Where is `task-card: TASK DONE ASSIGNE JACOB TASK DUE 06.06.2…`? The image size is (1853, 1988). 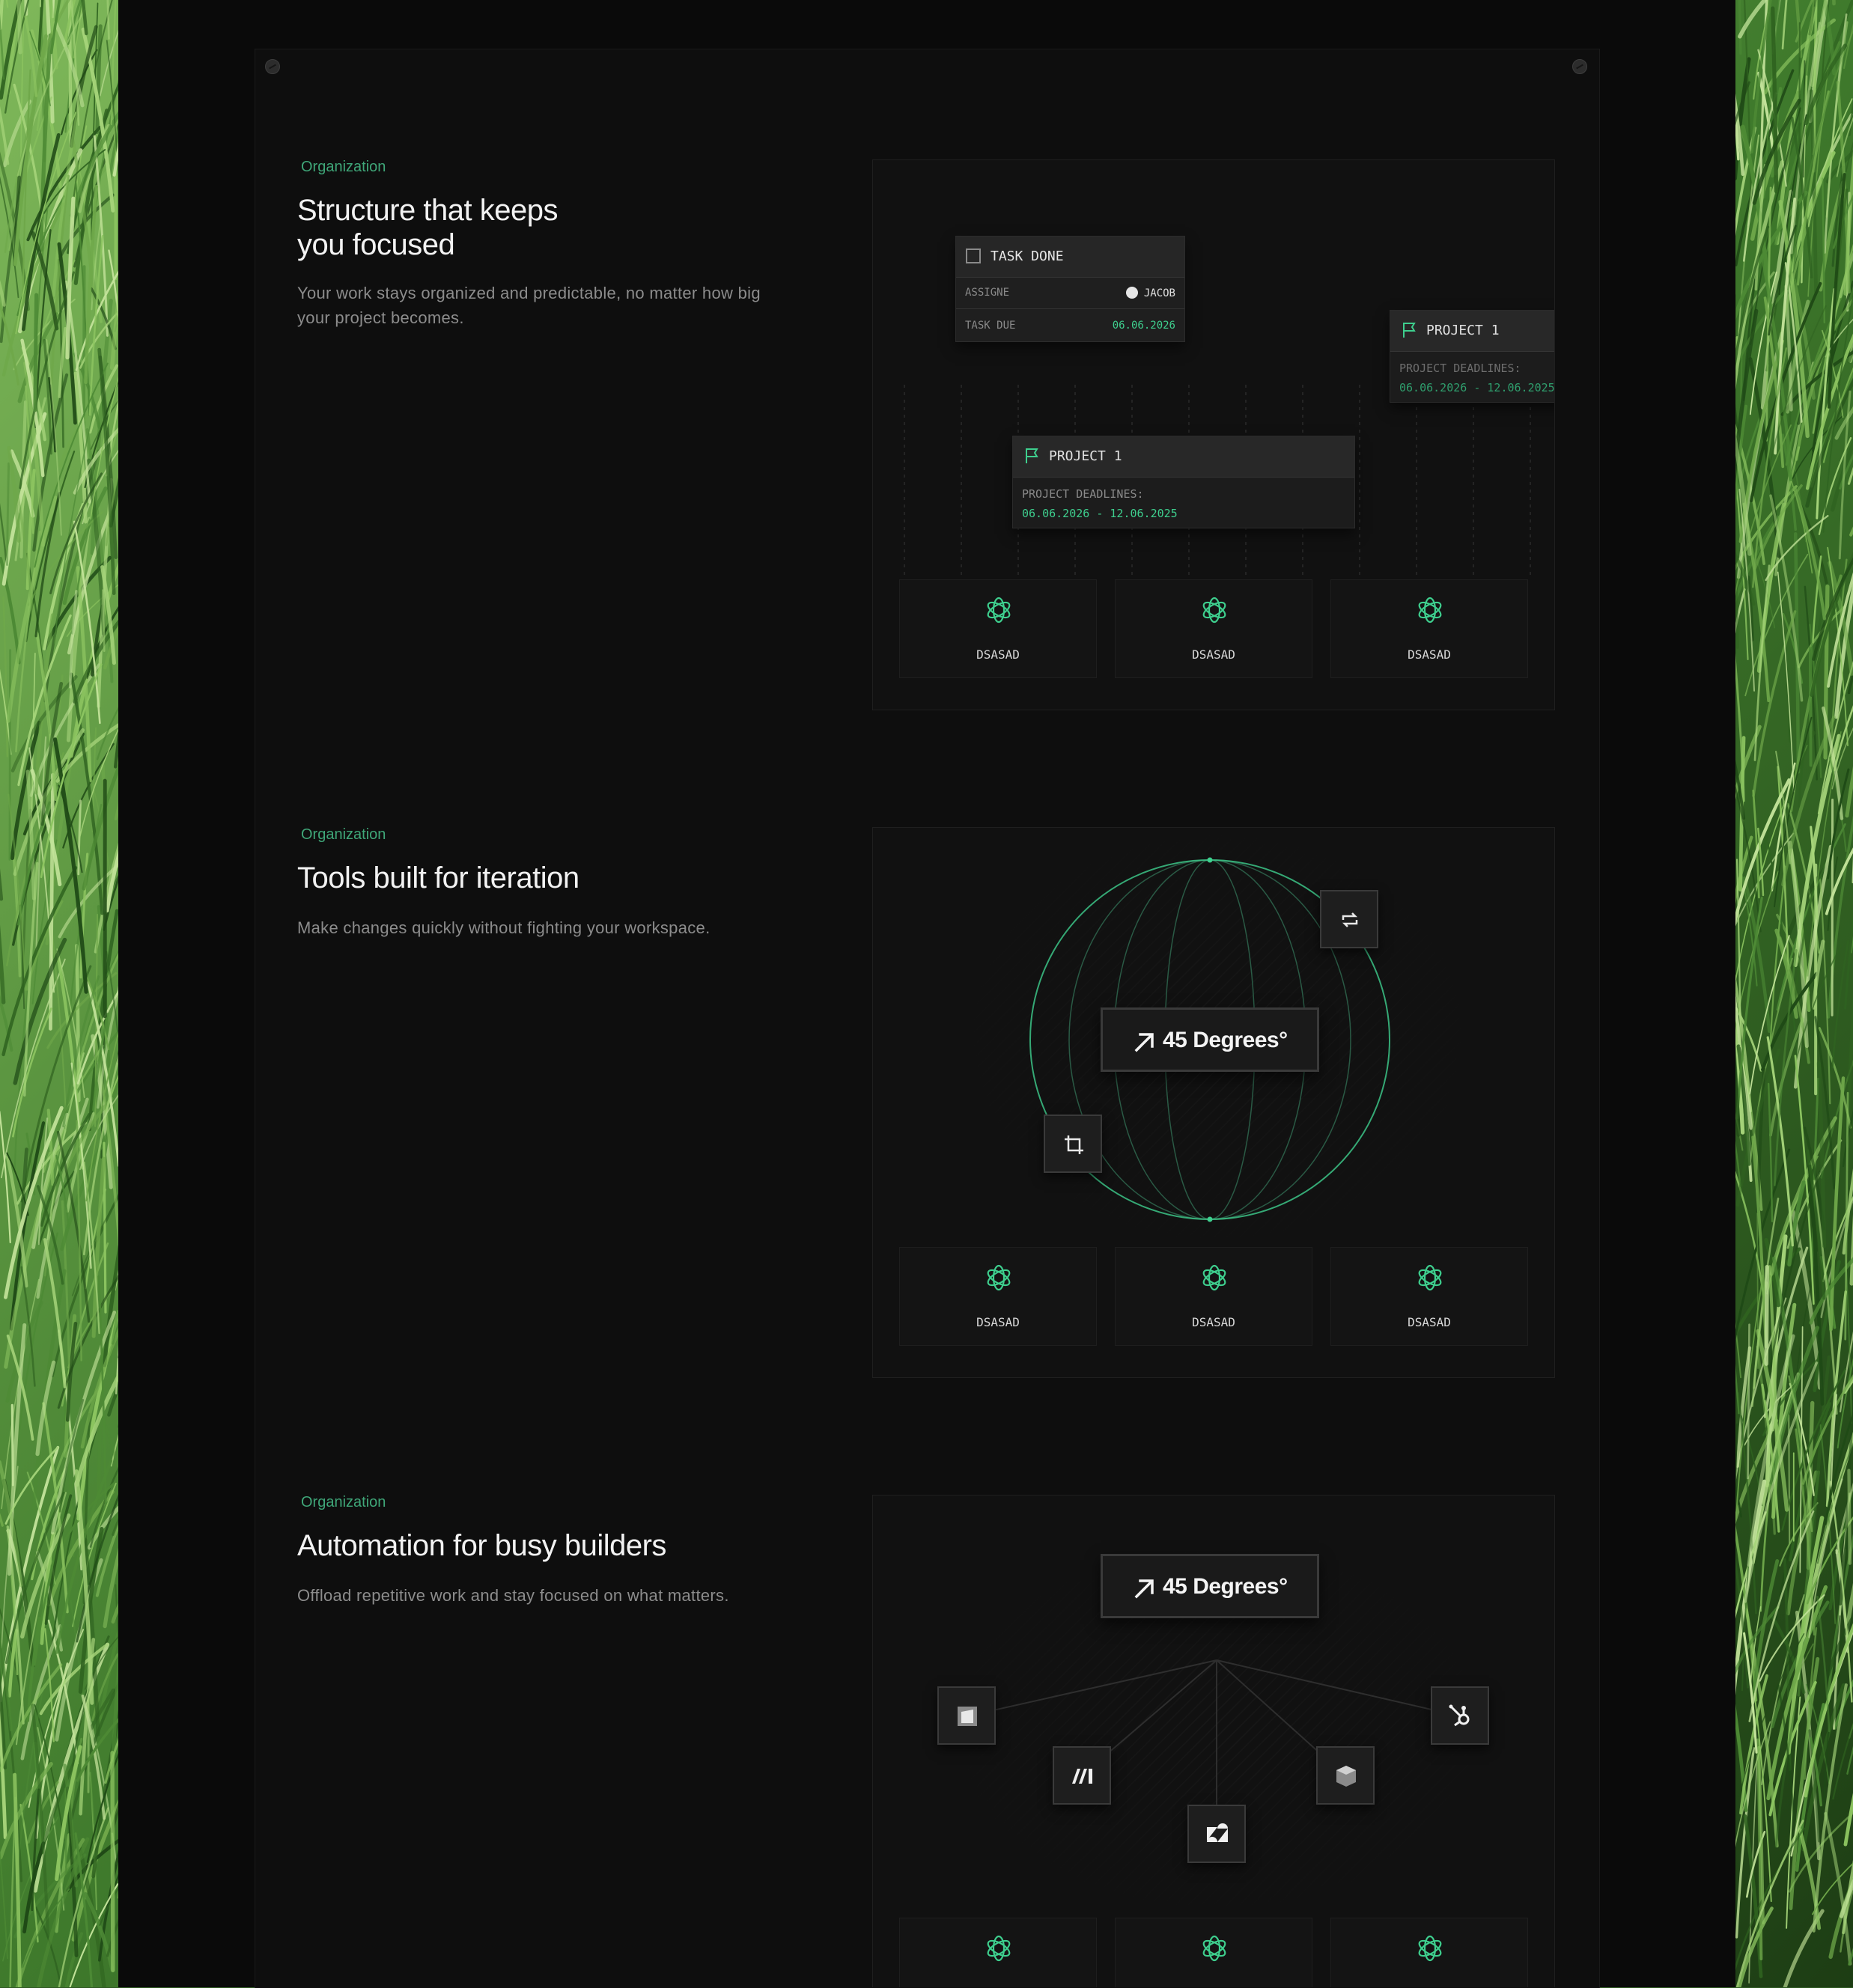 task-card: TASK DONE ASSIGNE JACOB TASK DUE 06.06.2… is located at coordinates (1070, 289).